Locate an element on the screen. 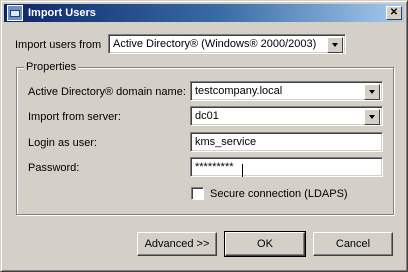 This screenshot has height=272, width=408. text-caret is located at coordinates (242, 170).